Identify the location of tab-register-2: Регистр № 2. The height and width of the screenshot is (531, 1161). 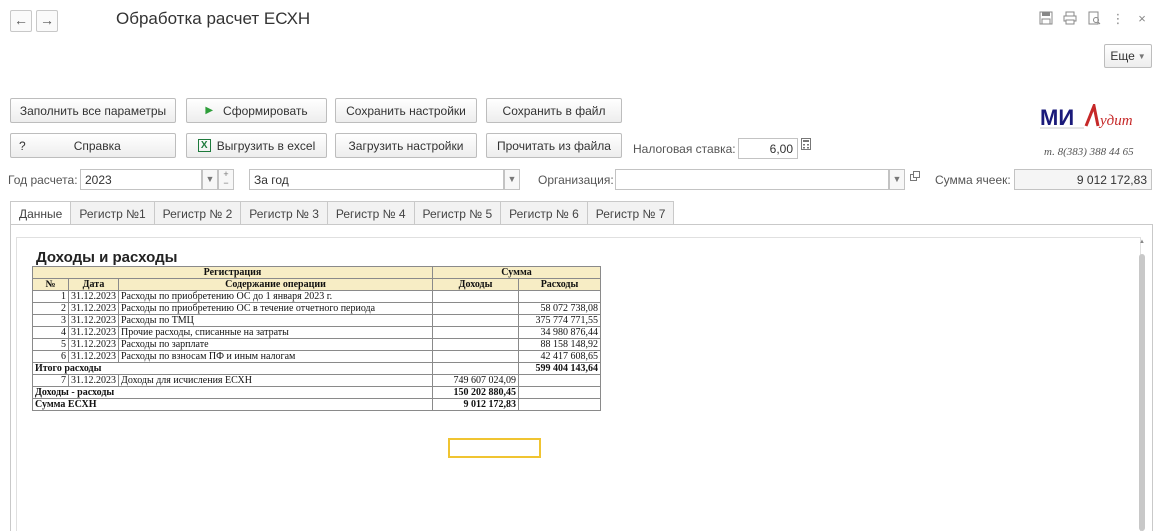
(197, 213).